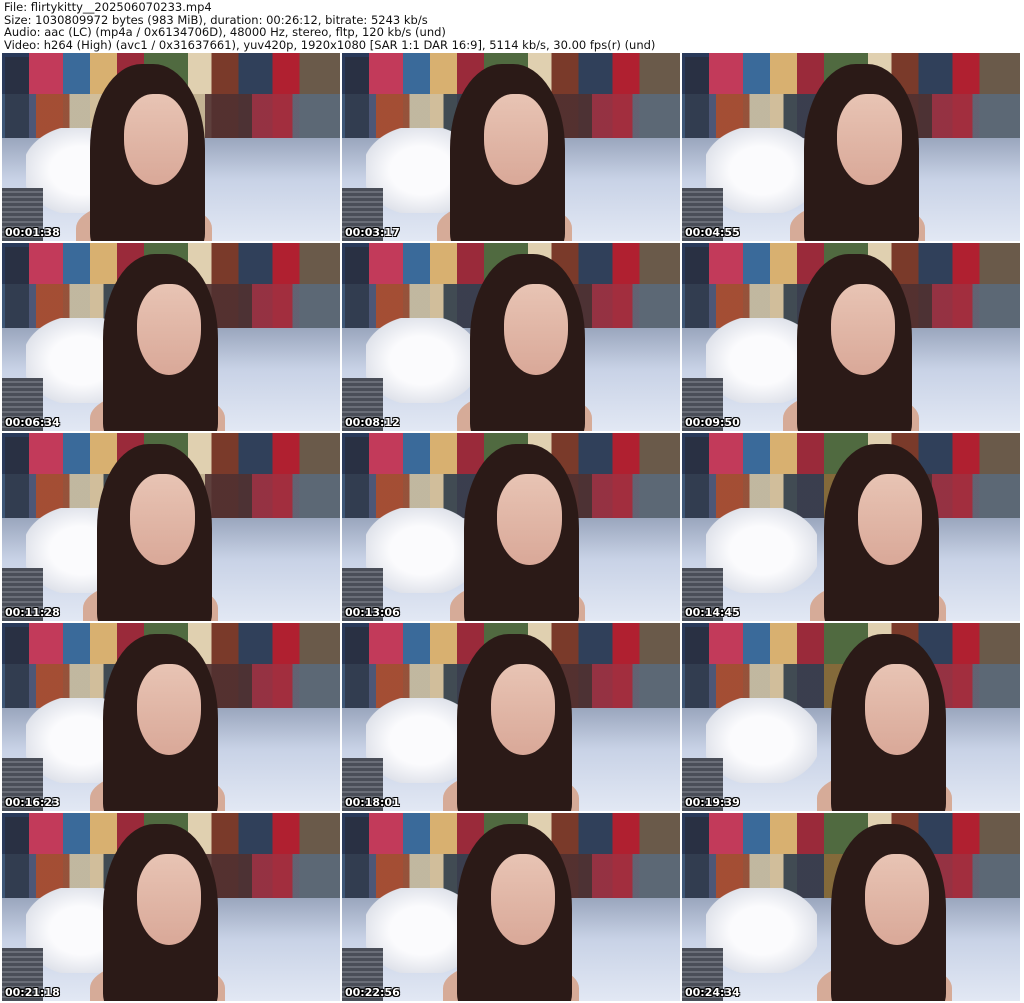  I want to click on video-thumbnail: 00:13:06, so click(511, 527).